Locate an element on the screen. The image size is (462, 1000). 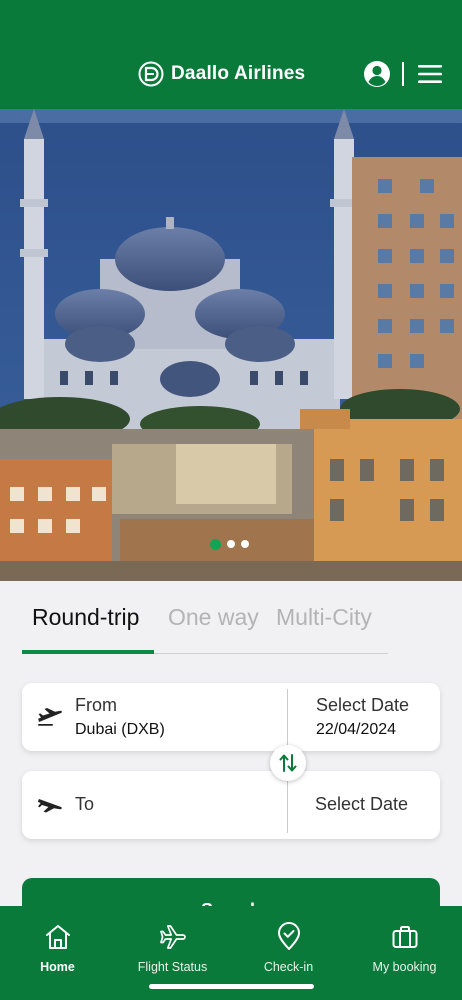
airplane-icon is located at coordinates (172, 937).